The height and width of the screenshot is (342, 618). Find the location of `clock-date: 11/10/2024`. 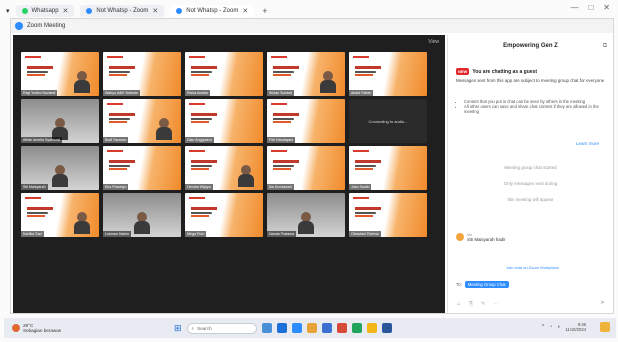

clock-date: 11/10/2024 is located at coordinates (575, 329).